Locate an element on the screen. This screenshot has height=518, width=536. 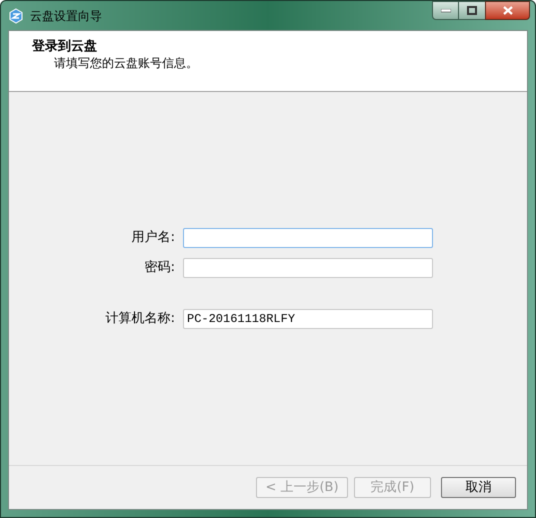
input-field: PC-20161118RLFY is located at coordinates (308, 319).